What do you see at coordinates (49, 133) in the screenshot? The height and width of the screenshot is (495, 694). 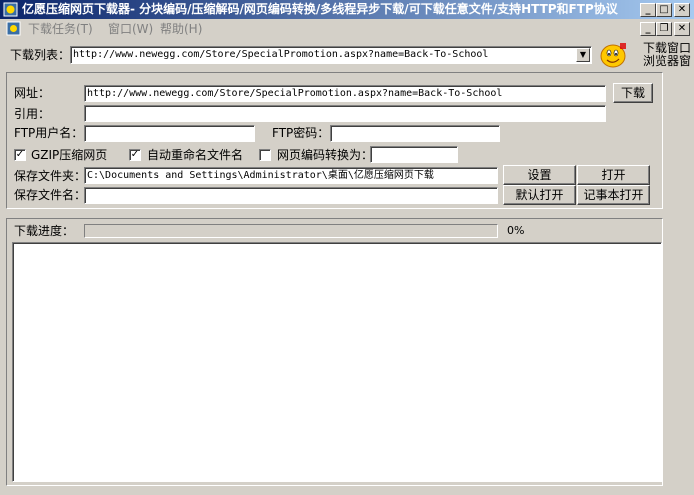 I see `ftp-user-label: FTP用户名：` at bounding box center [49, 133].